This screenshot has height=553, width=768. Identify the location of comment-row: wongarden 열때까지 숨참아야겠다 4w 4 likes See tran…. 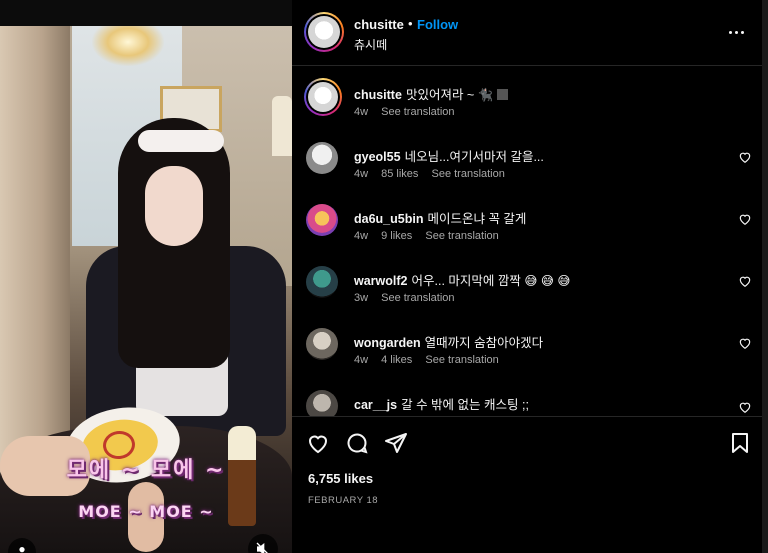
(527, 358).